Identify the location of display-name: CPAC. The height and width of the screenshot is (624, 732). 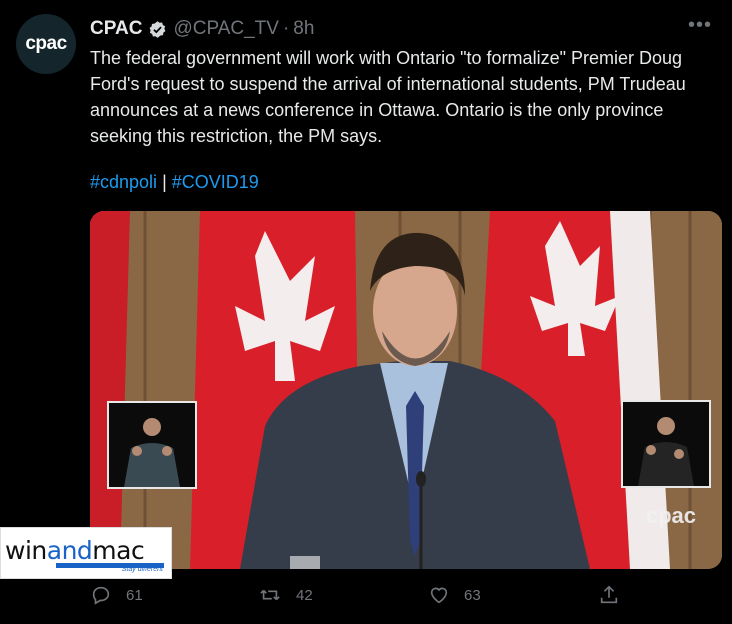
(116, 29).